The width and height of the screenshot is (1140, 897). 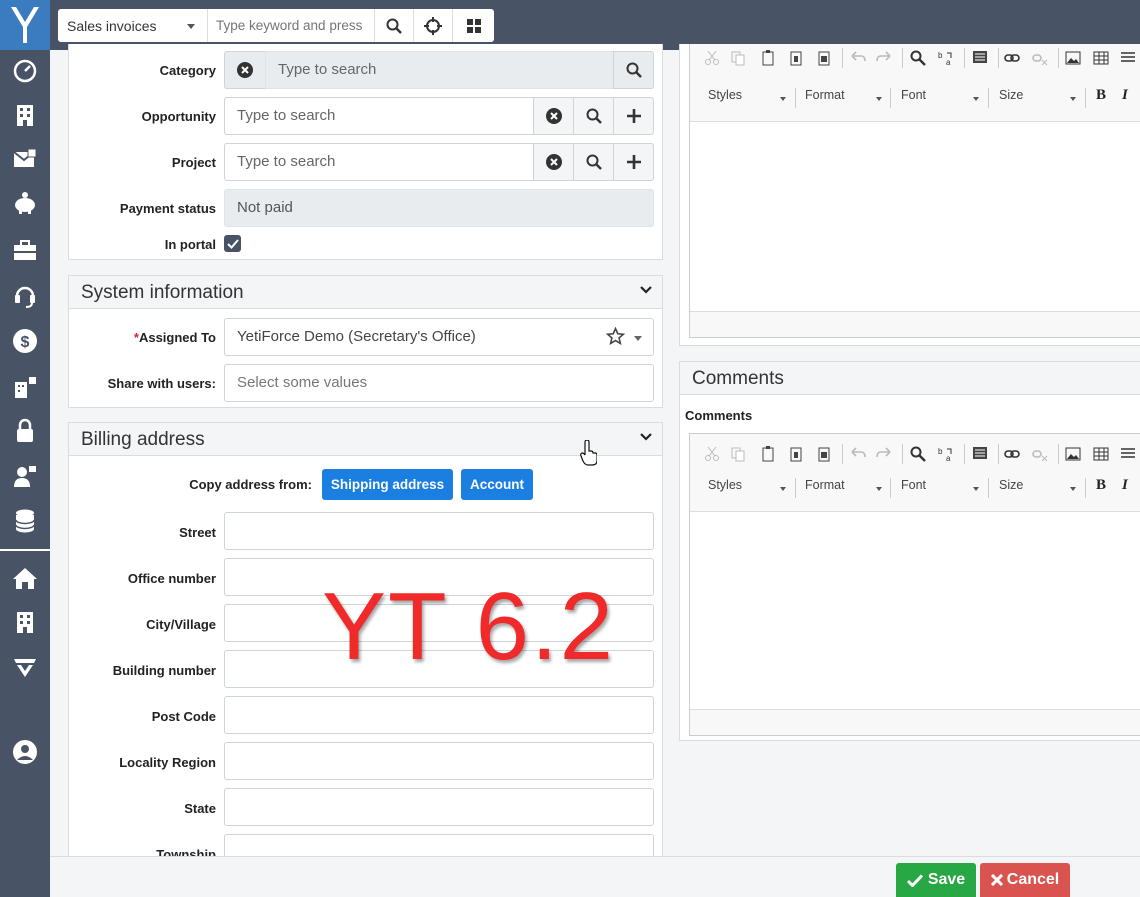 I want to click on styles-combo-label: Styles, so click(x=725, y=485).